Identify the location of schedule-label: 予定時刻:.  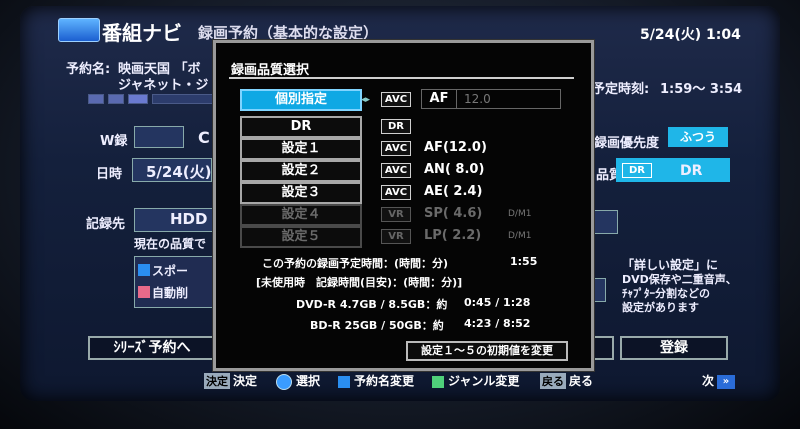
(621, 89).